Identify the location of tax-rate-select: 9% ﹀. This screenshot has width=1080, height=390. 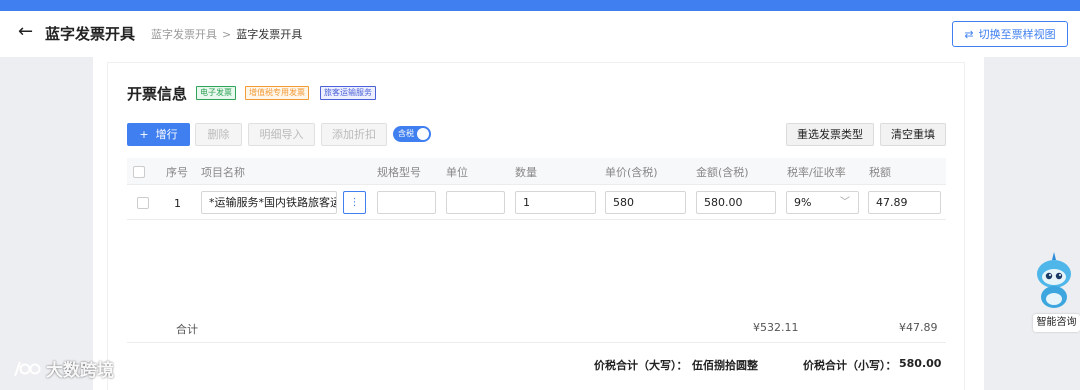
(822, 202).